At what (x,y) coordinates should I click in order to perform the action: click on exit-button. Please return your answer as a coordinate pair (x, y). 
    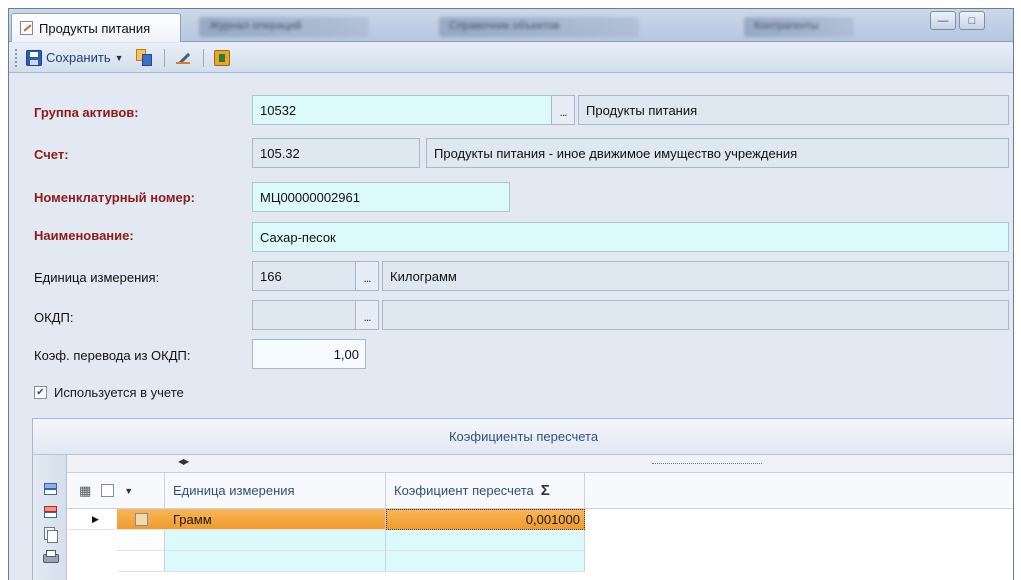
    Looking at the image, I should click on (222, 58).